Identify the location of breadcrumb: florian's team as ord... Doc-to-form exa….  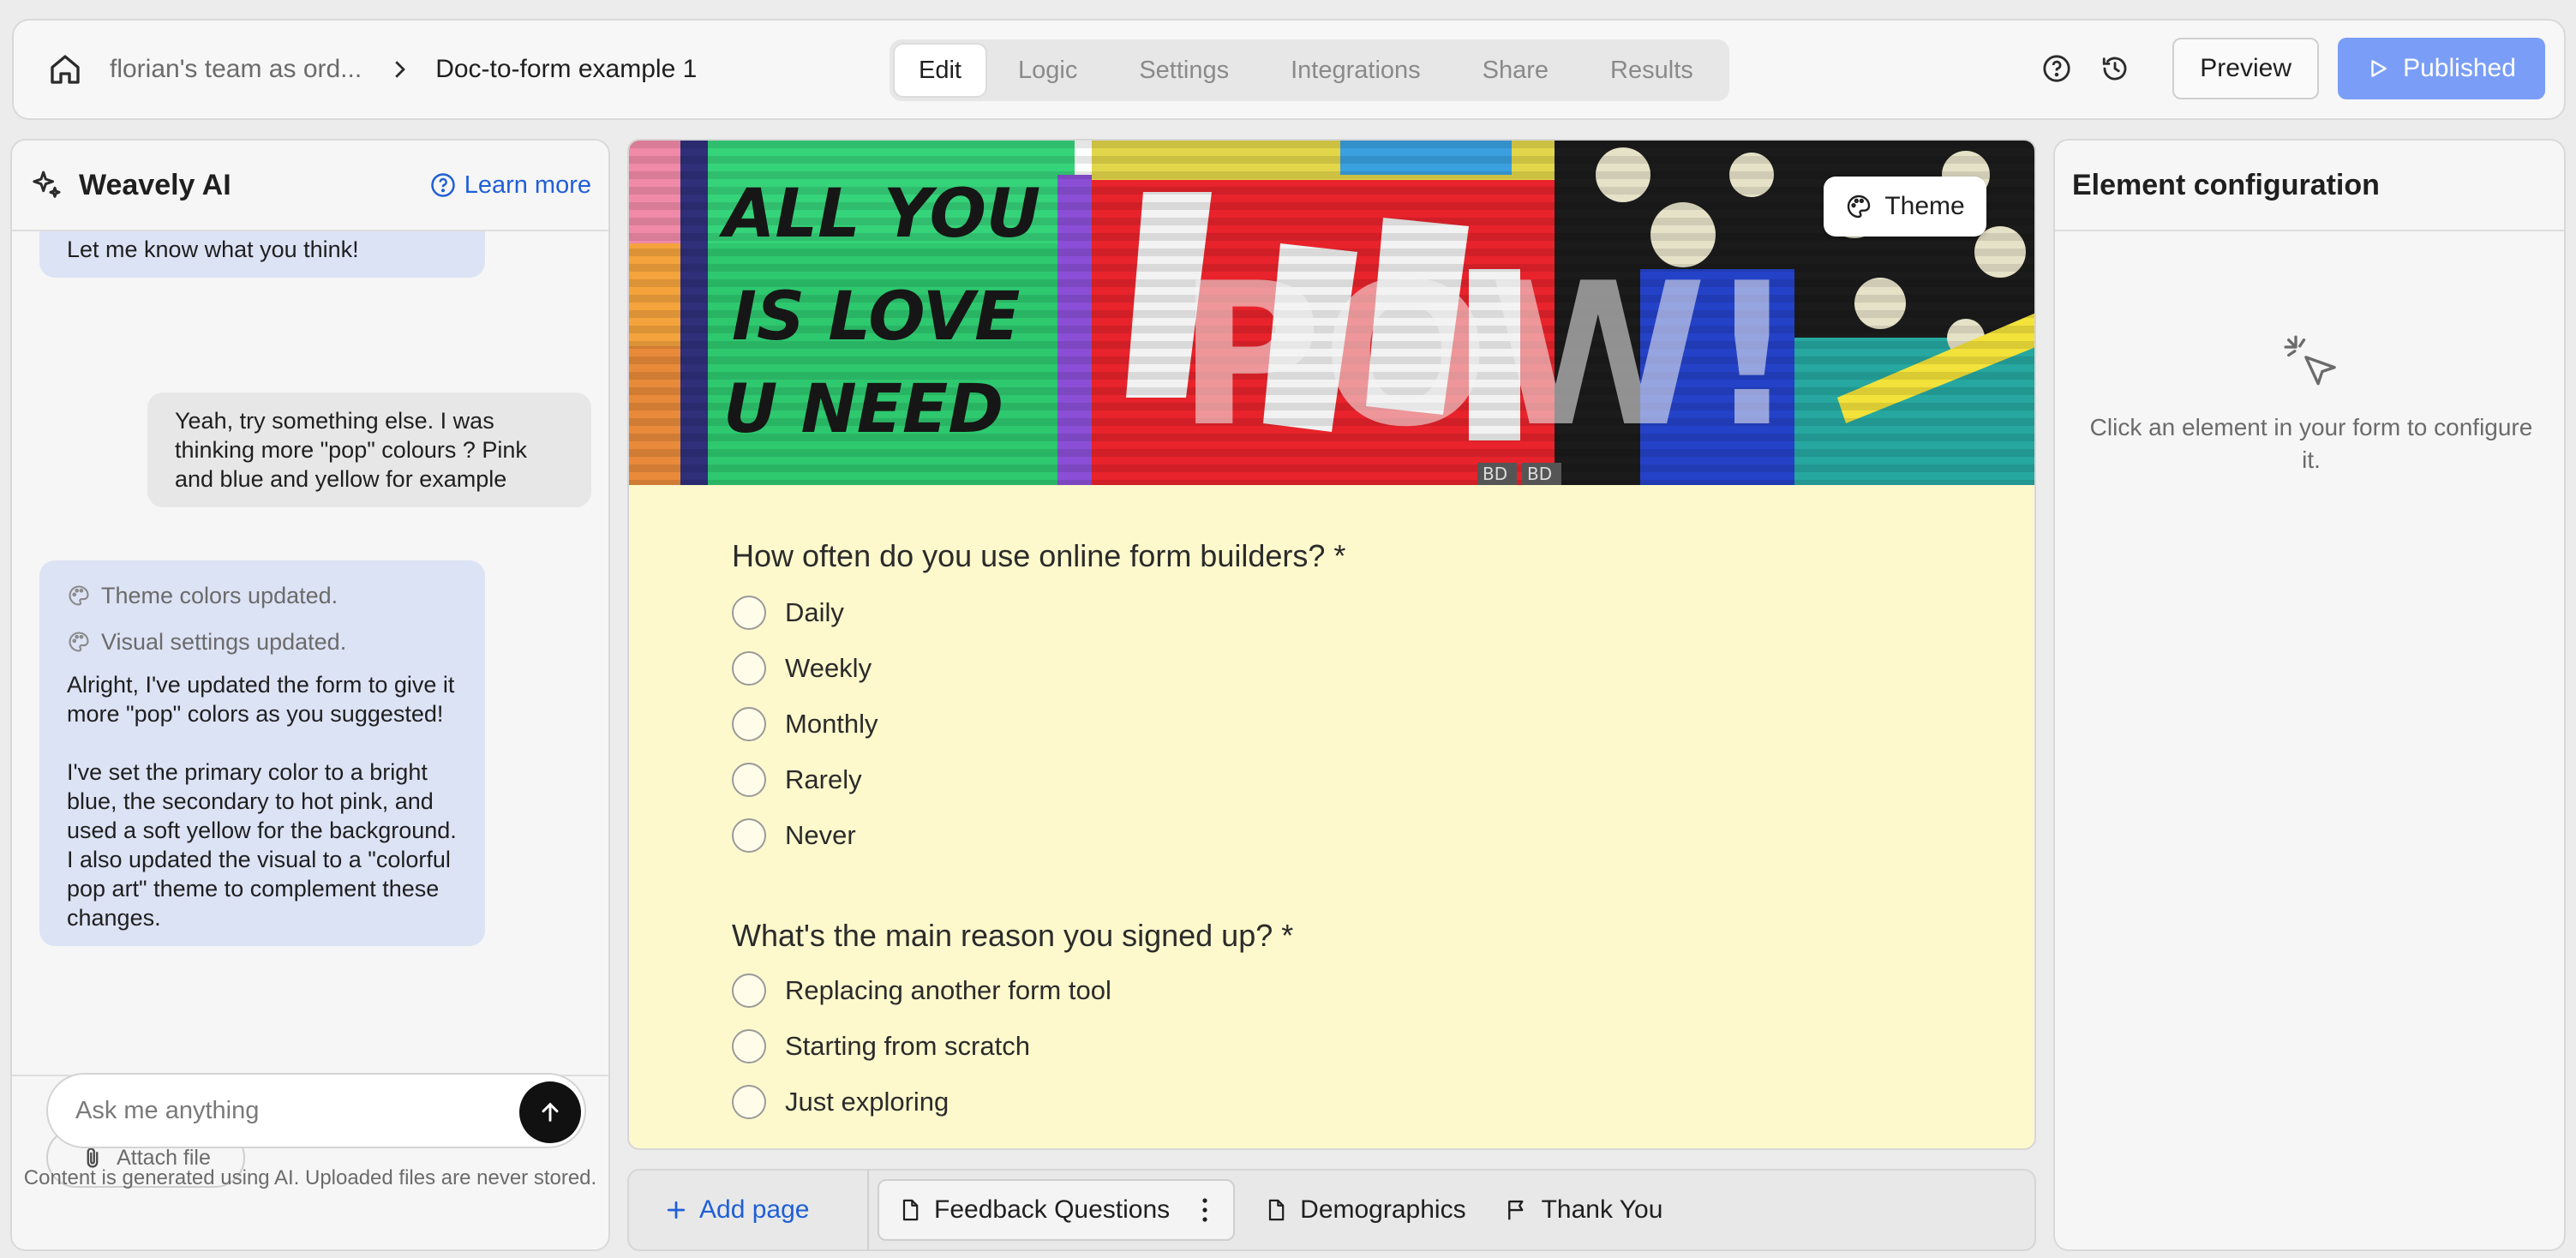
(371, 70).